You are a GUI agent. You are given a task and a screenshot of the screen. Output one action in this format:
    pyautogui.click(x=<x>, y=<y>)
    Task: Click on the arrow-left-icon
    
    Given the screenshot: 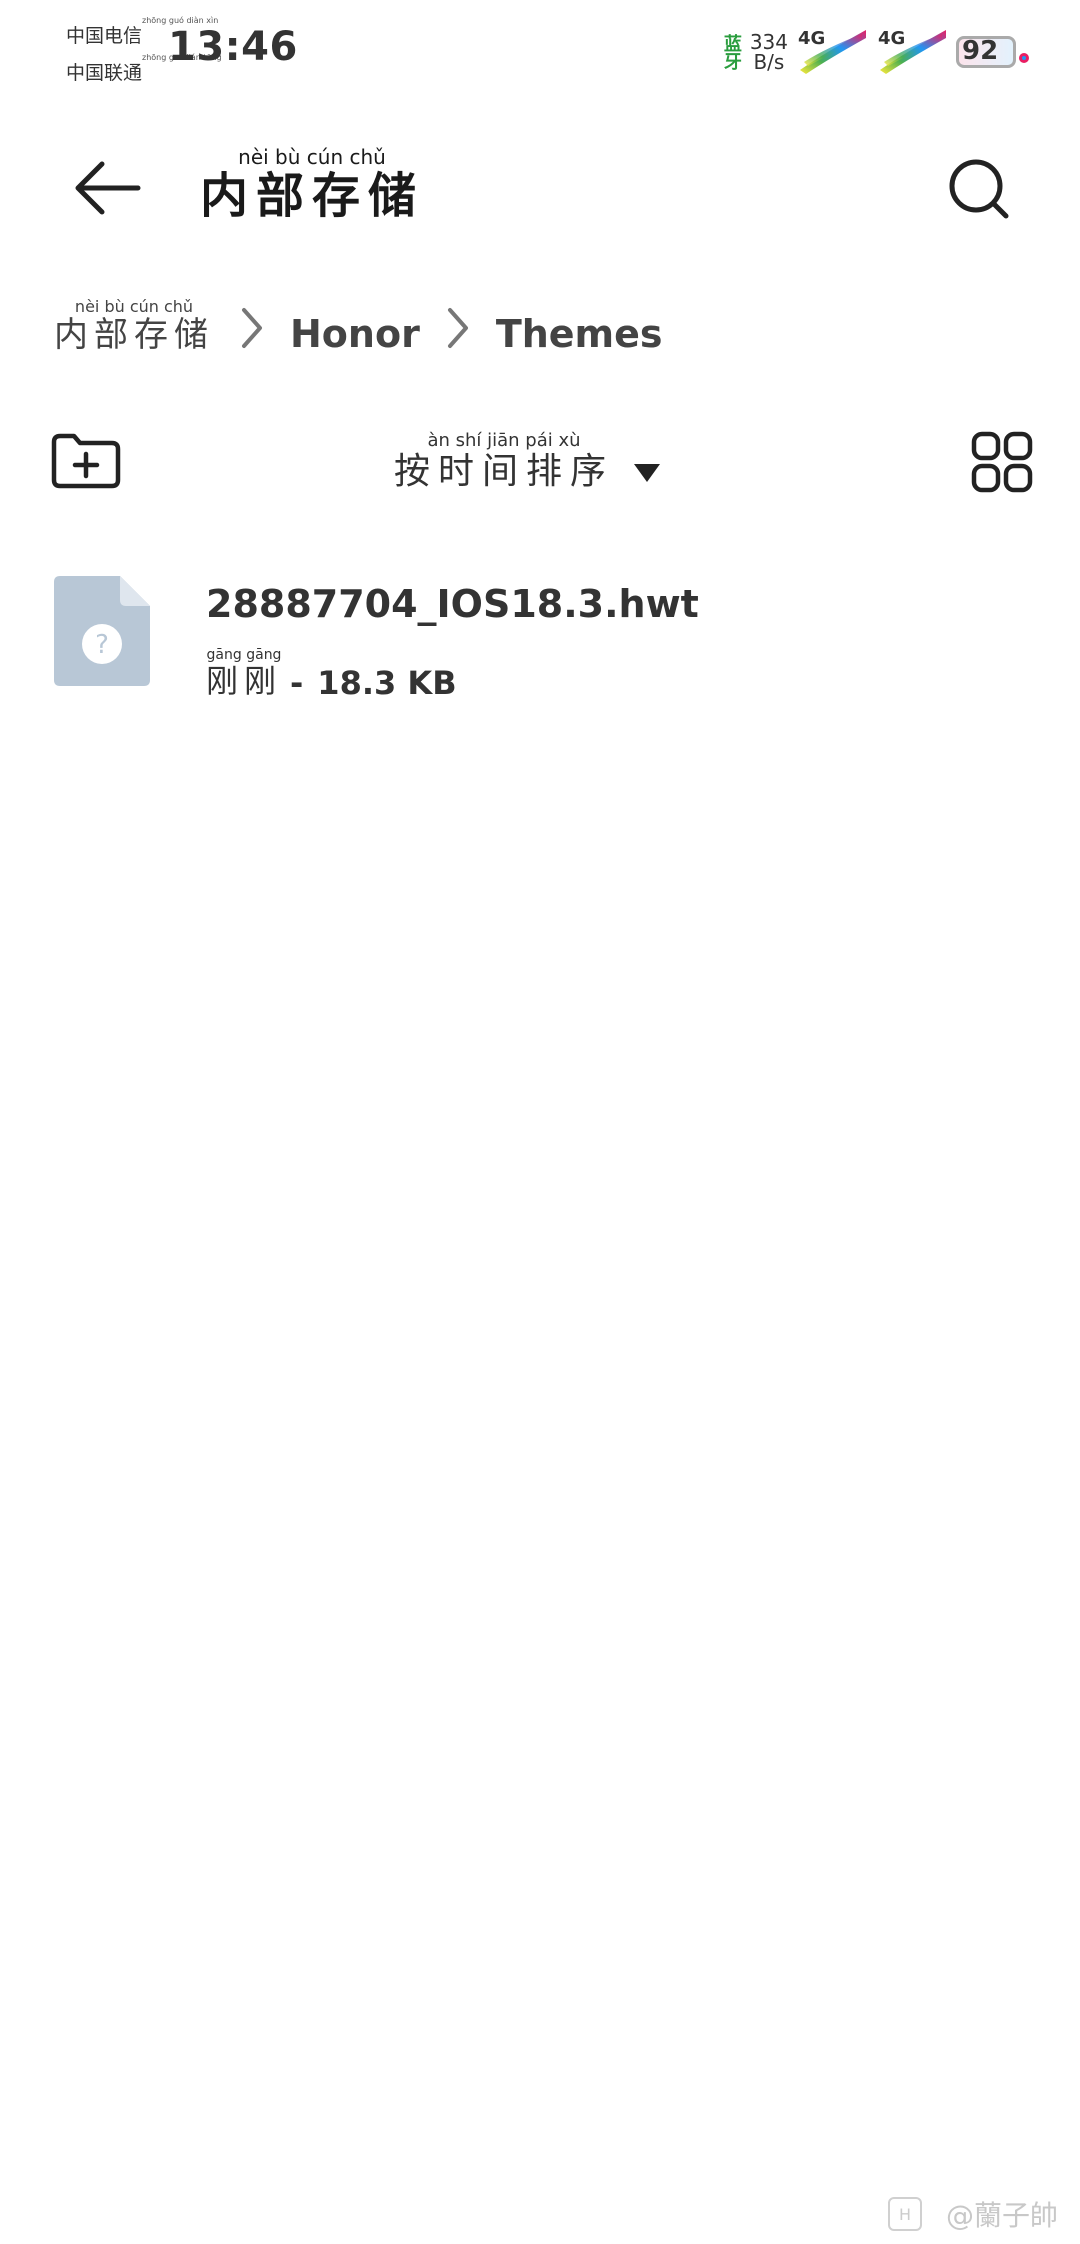 What is the action you would take?
    pyautogui.click(x=108, y=188)
    